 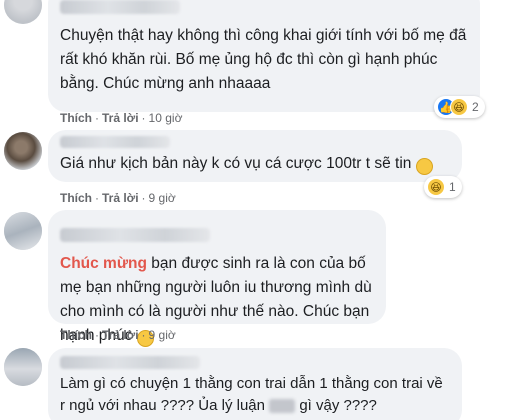 What do you see at coordinates (103, 263) in the screenshot?
I see `highlighted-text: Chúc mừng` at bounding box center [103, 263].